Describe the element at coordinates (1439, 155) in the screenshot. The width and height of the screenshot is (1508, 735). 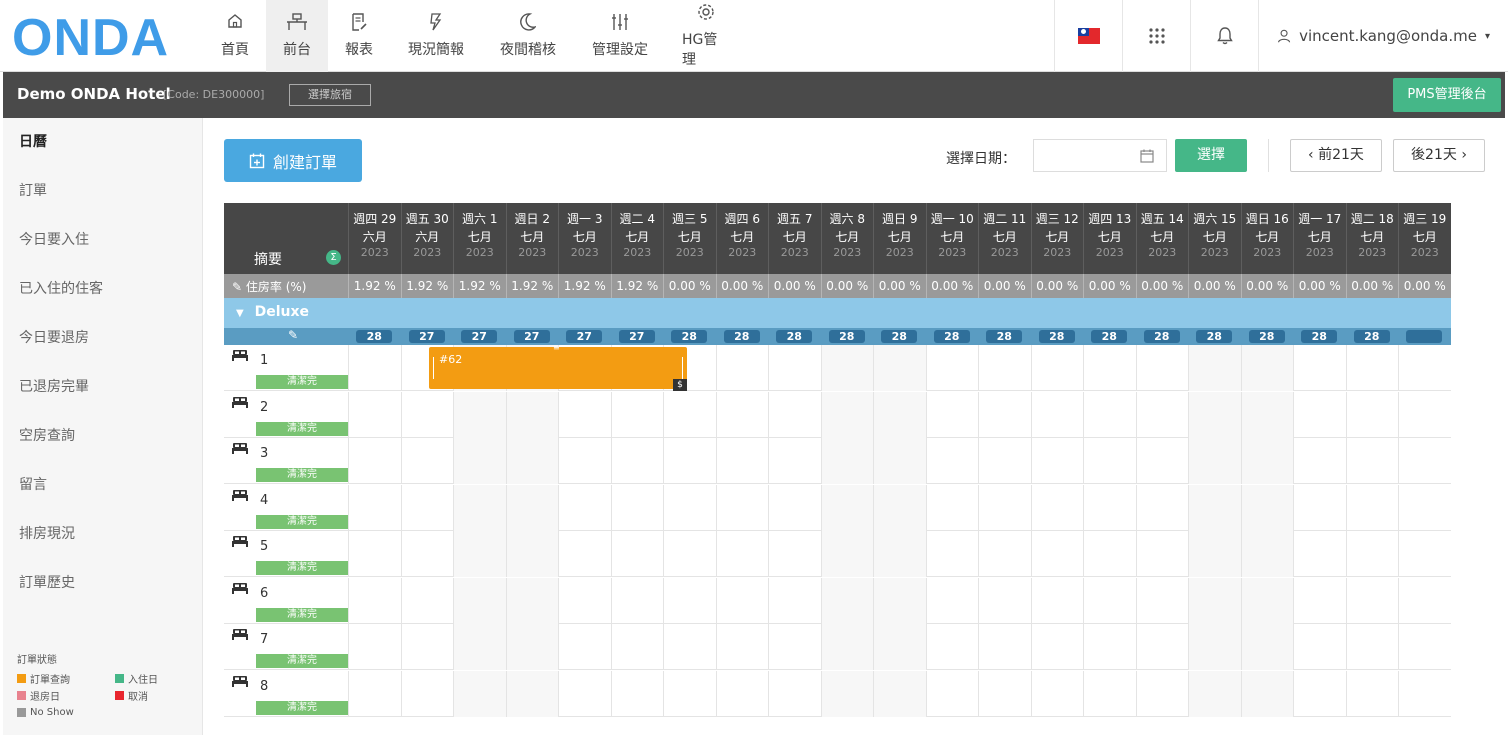
I see `next-21-days-button: 後21天 ›` at that location.